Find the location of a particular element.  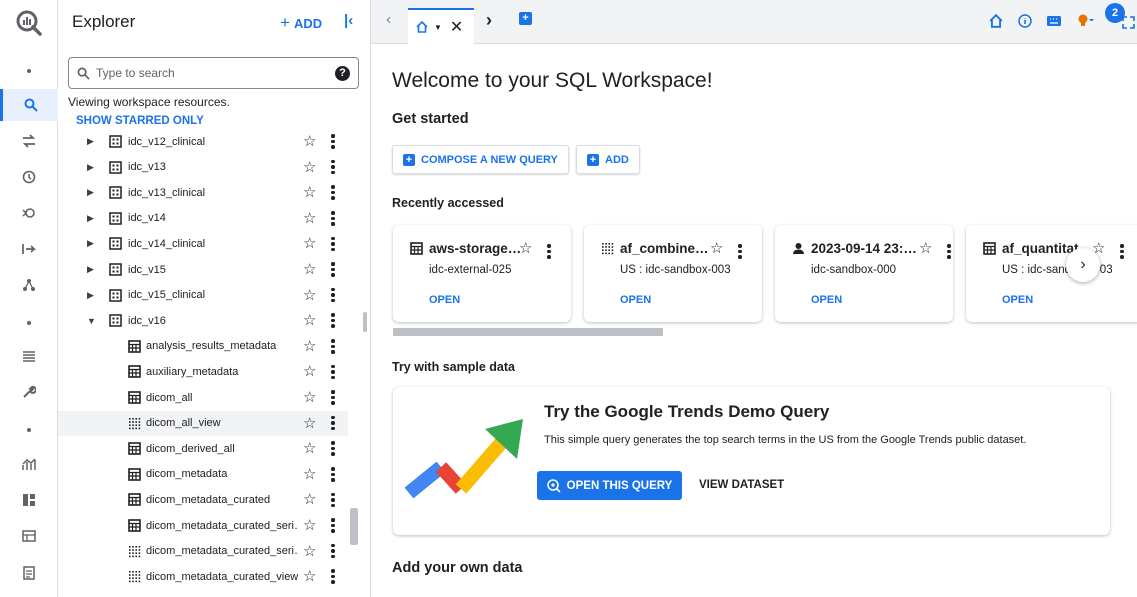

explorer-search: ? is located at coordinates (213, 73).